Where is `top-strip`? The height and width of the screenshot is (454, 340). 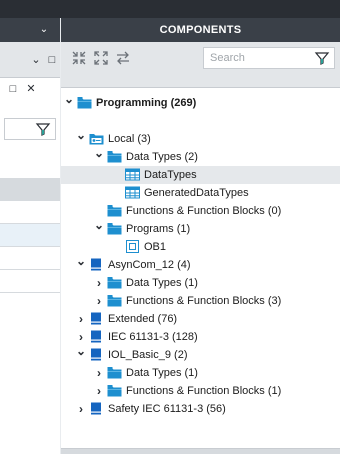 top-strip is located at coordinates (170, 9).